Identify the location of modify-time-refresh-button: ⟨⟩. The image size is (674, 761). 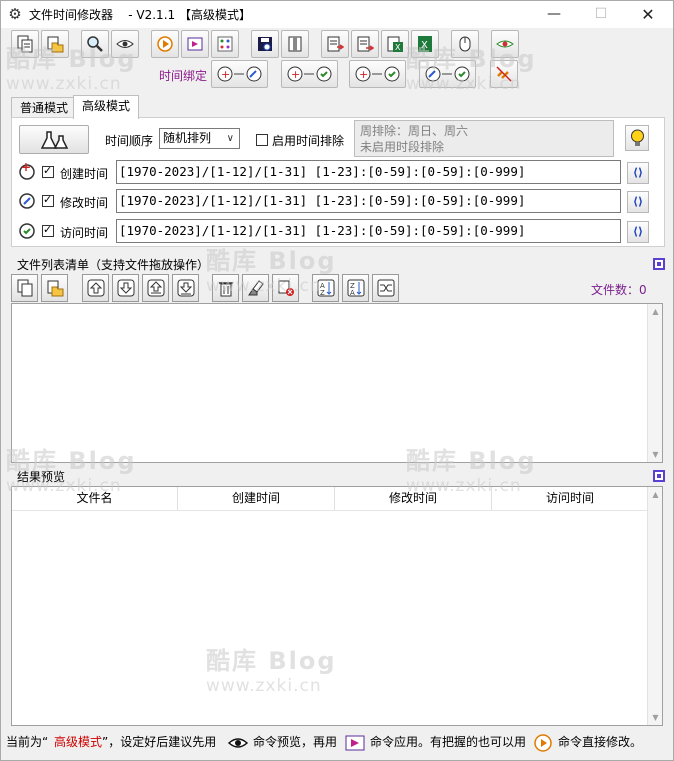
(638, 202).